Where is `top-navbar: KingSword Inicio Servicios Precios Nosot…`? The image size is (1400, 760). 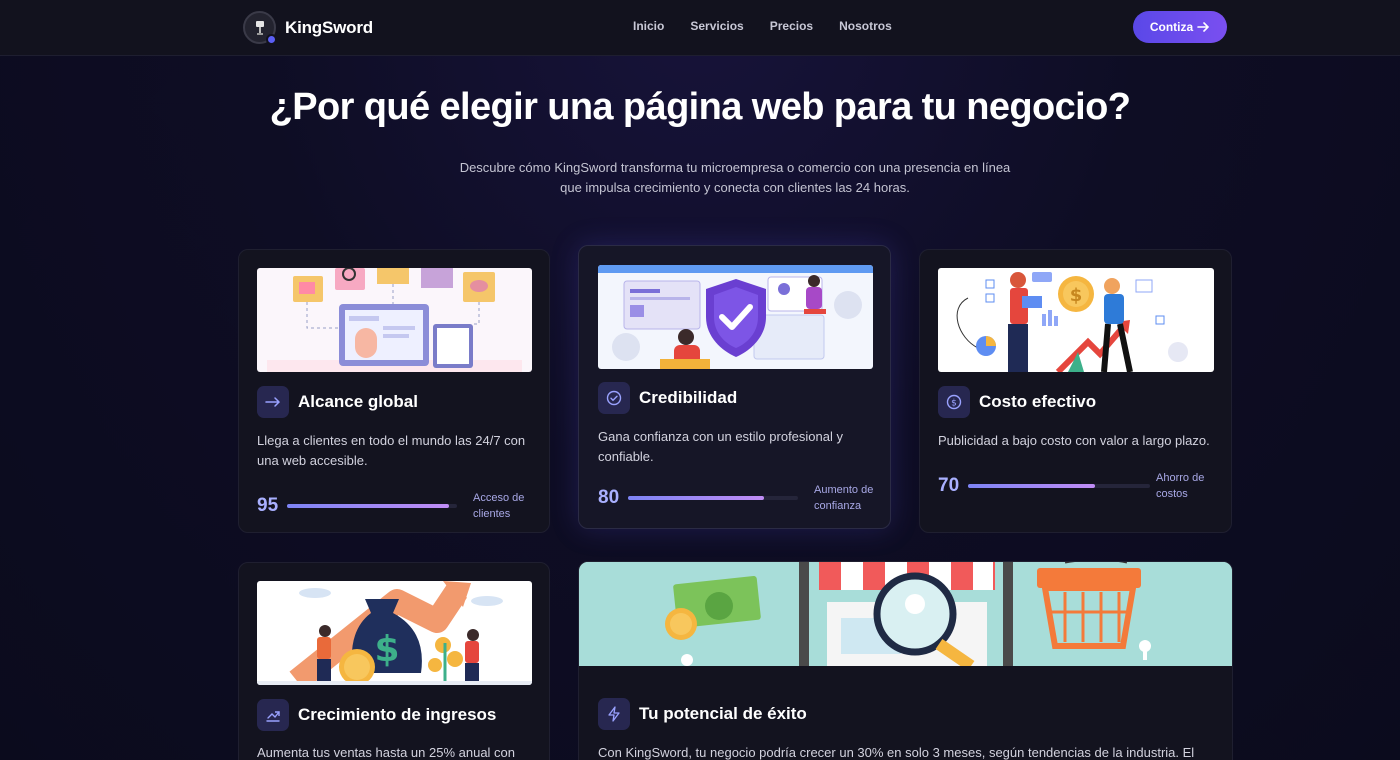
top-navbar: KingSword Inicio Servicios Precios Nosot… is located at coordinates (700, 28).